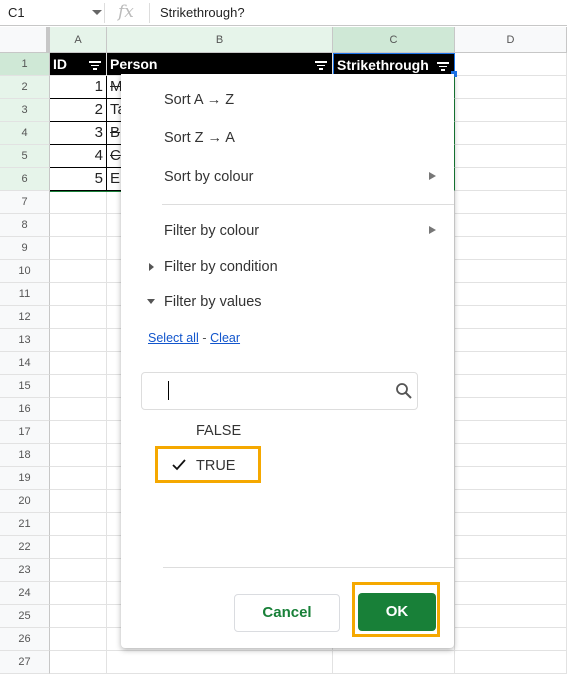 This screenshot has width=567, height=674. What do you see at coordinates (202, 12) in the screenshot?
I see `formula-input: Strikethrough?` at bounding box center [202, 12].